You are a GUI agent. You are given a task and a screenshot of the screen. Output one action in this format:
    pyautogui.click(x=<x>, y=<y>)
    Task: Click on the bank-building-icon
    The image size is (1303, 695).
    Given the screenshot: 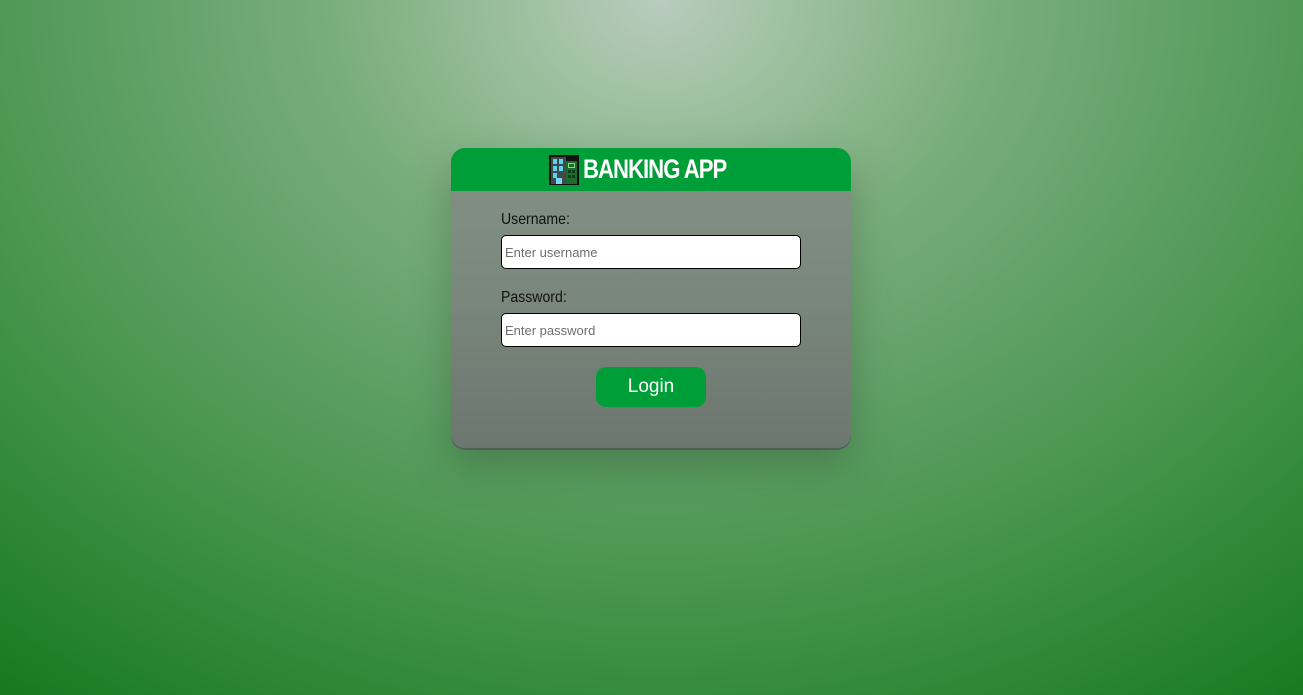 What is the action you would take?
    pyautogui.click(x=564, y=169)
    